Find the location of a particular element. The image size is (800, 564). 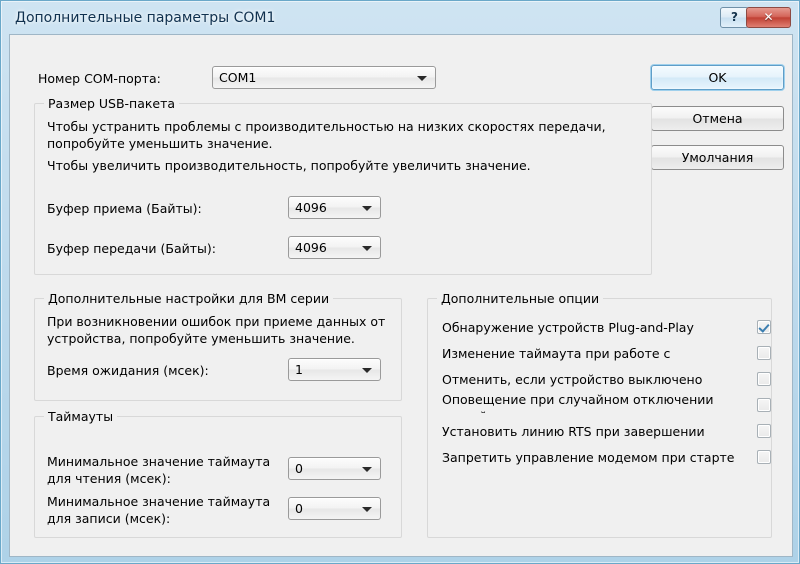

write-timeout-value: 0 is located at coordinates (299, 508).